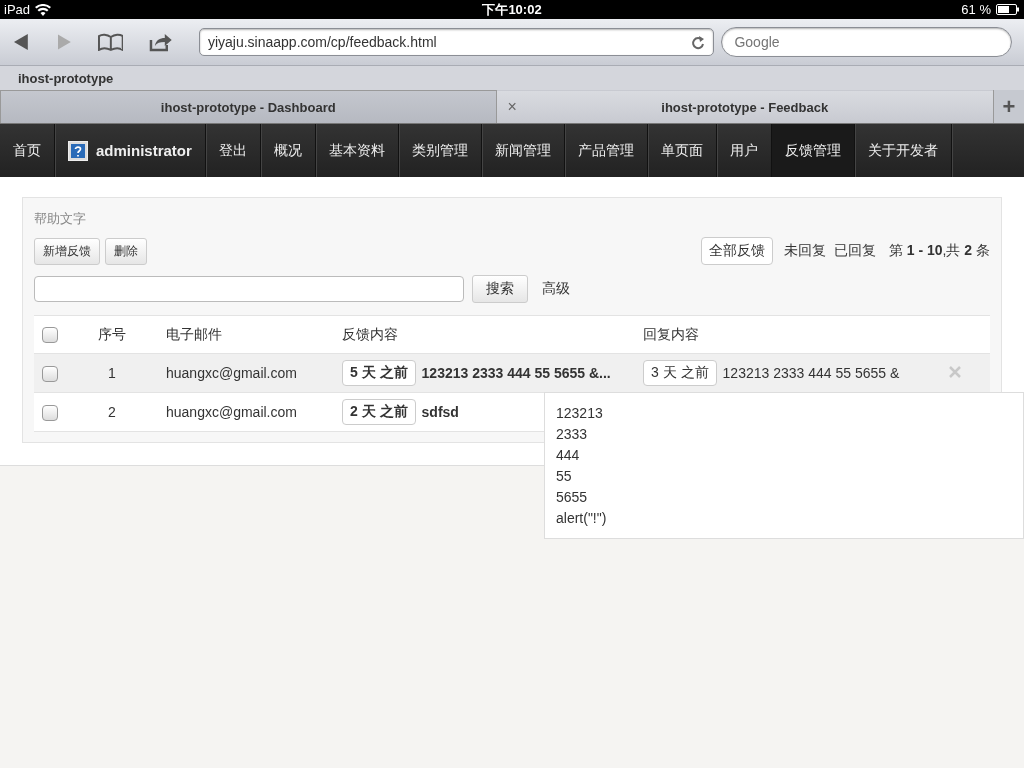 The image size is (1024, 768). What do you see at coordinates (112, 373) in the screenshot?
I see `table-cell: 1` at bounding box center [112, 373].